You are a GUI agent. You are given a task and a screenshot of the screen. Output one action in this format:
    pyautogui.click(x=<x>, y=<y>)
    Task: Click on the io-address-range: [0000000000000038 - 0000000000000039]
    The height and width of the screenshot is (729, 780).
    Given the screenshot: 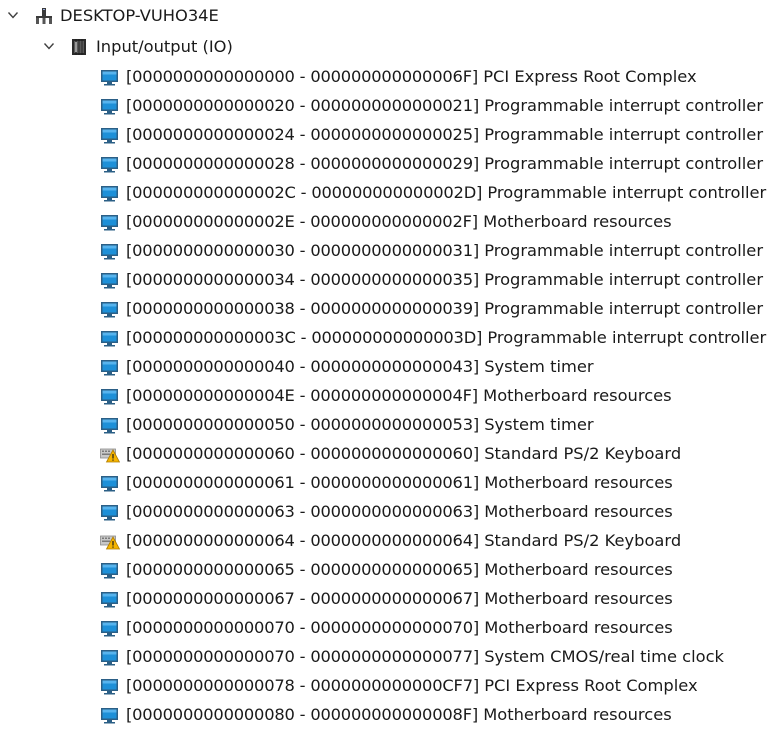 What is the action you would take?
    pyautogui.click(x=303, y=308)
    